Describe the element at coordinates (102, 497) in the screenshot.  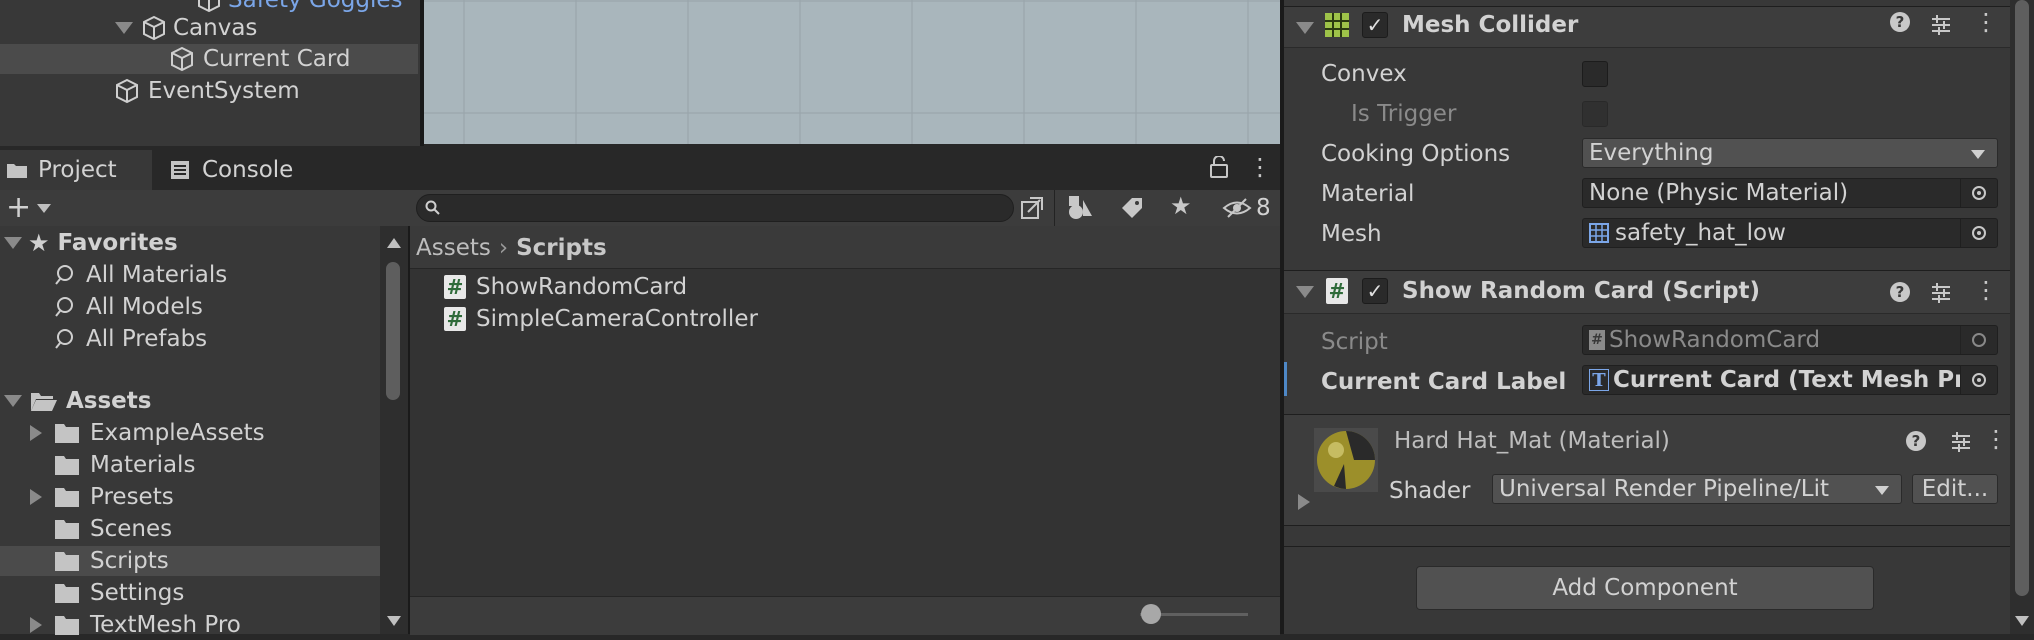
I see `folder-item-presets: Presets` at that location.